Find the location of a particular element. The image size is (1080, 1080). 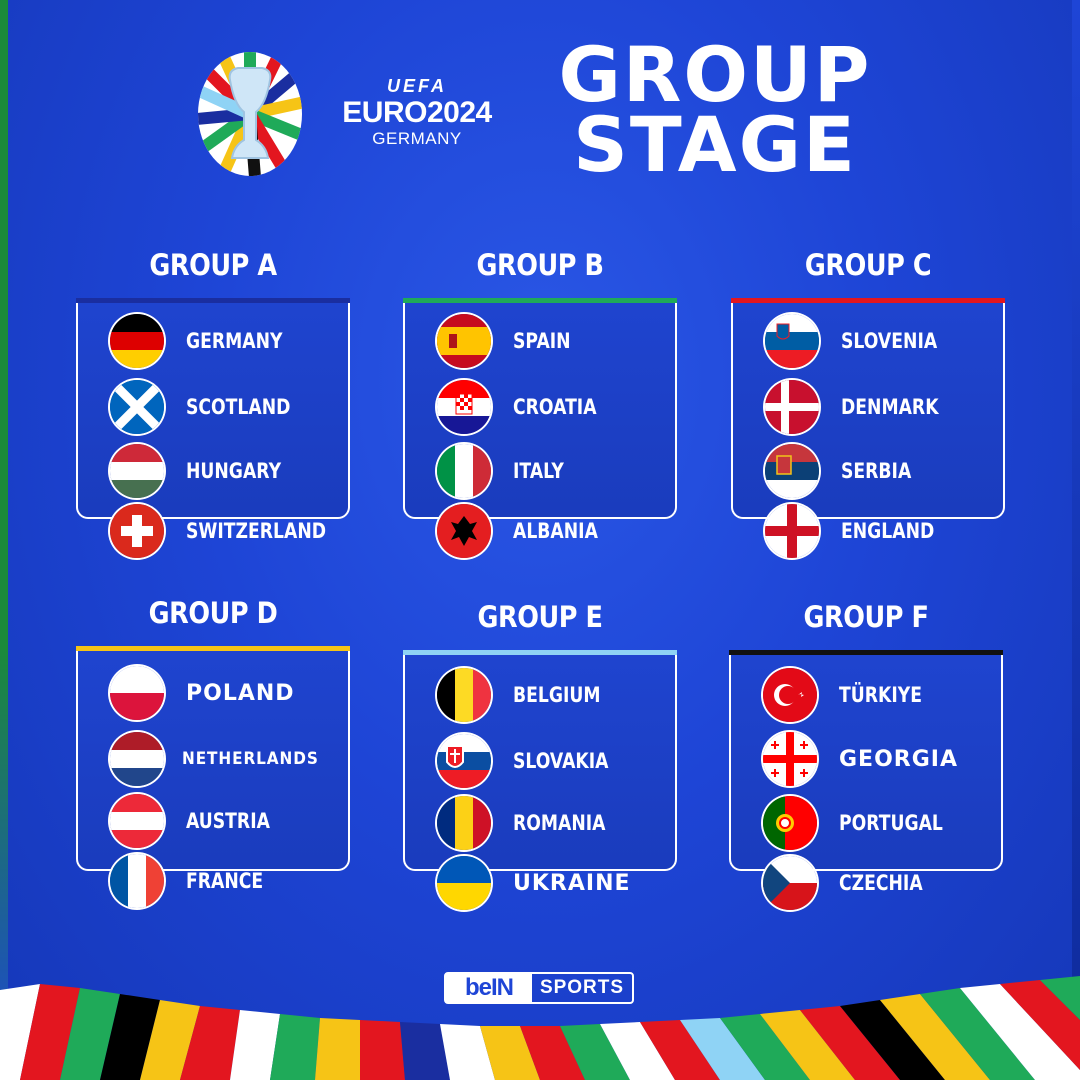

denmark-flag-icon is located at coordinates (792, 407).